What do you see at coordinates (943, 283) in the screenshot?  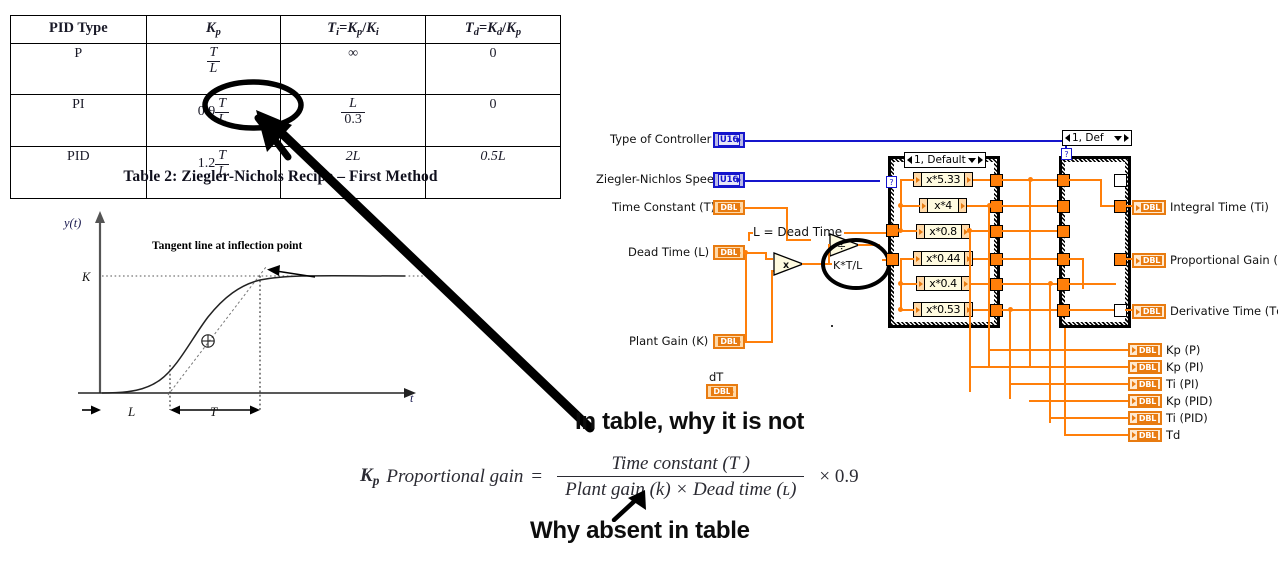 I see `multiply-constant-node: x*0.4` at bounding box center [943, 283].